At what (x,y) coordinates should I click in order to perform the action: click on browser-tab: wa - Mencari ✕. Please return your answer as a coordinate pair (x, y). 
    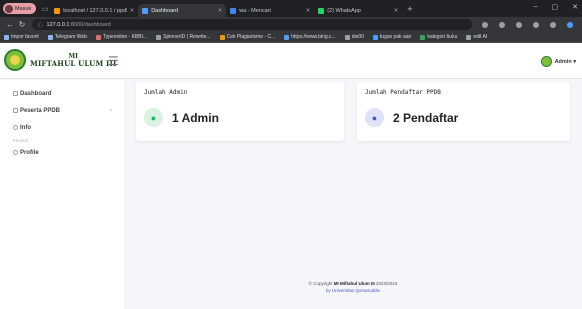
    Looking at the image, I should click on (270, 10).